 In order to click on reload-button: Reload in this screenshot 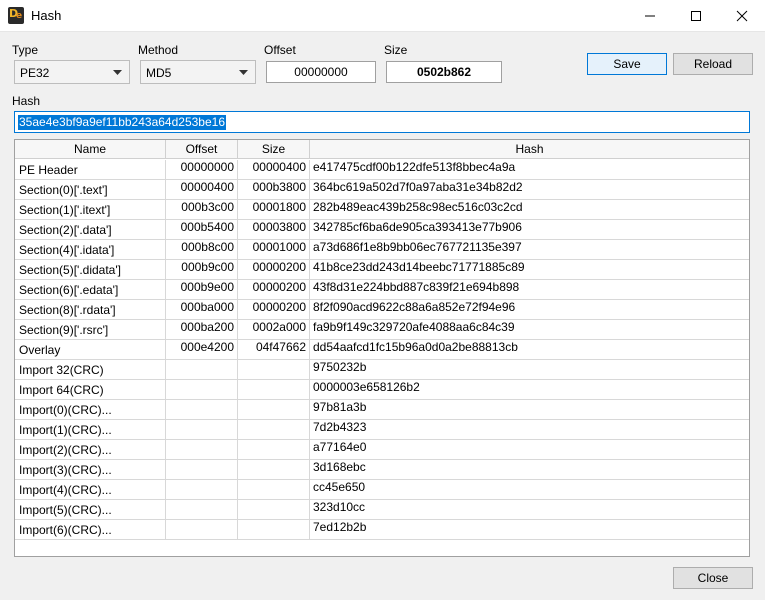, I will do `click(713, 64)`.